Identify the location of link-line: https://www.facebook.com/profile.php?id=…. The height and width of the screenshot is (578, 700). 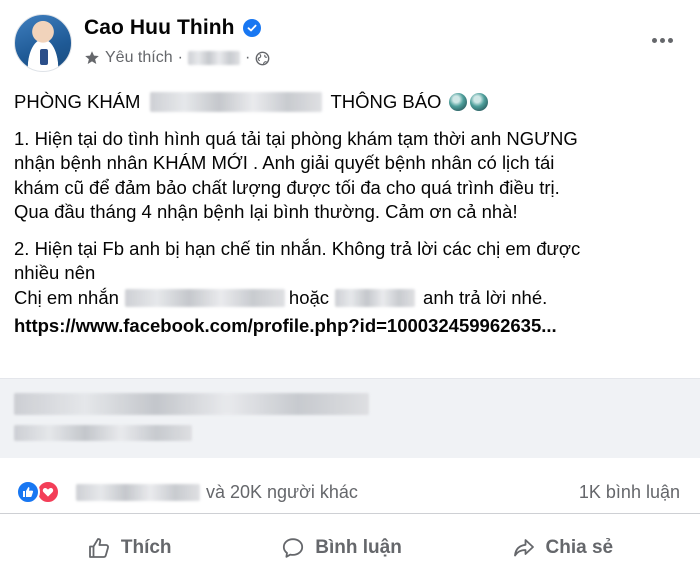
(350, 326).